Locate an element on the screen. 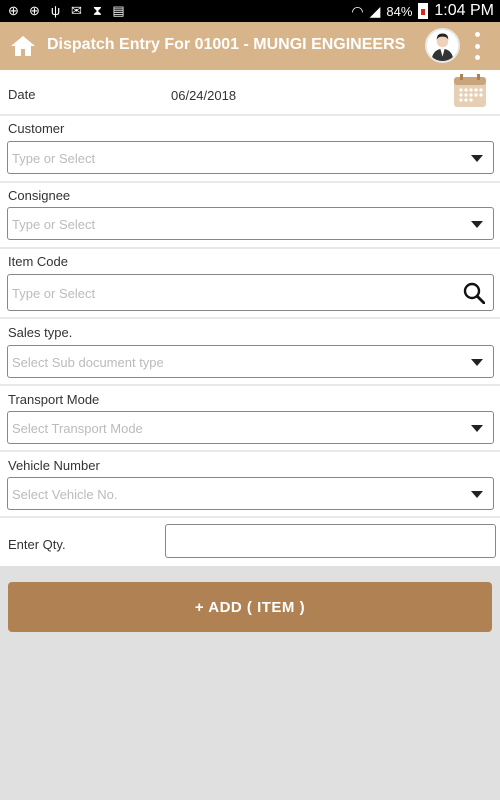 This screenshot has width=500, height=800. user-avatar-icon is located at coordinates (442, 47).